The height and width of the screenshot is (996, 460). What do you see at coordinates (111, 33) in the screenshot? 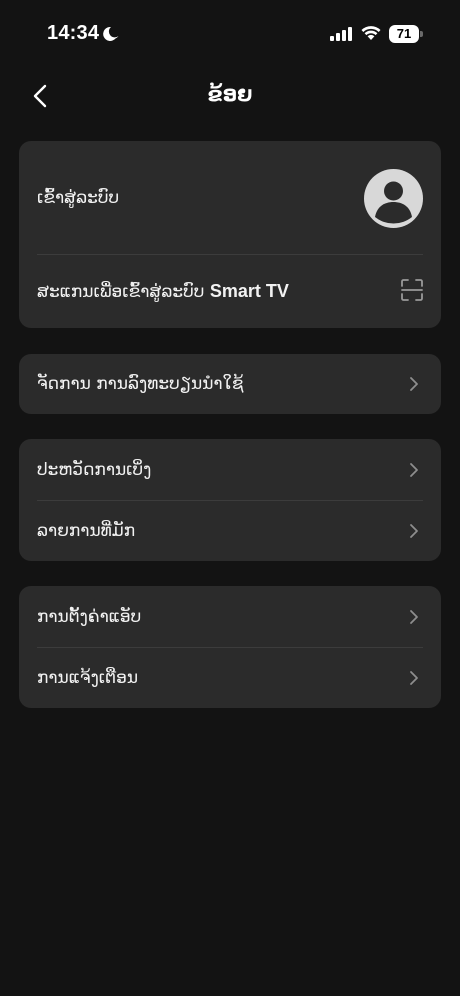
I see `moon-icon` at bounding box center [111, 33].